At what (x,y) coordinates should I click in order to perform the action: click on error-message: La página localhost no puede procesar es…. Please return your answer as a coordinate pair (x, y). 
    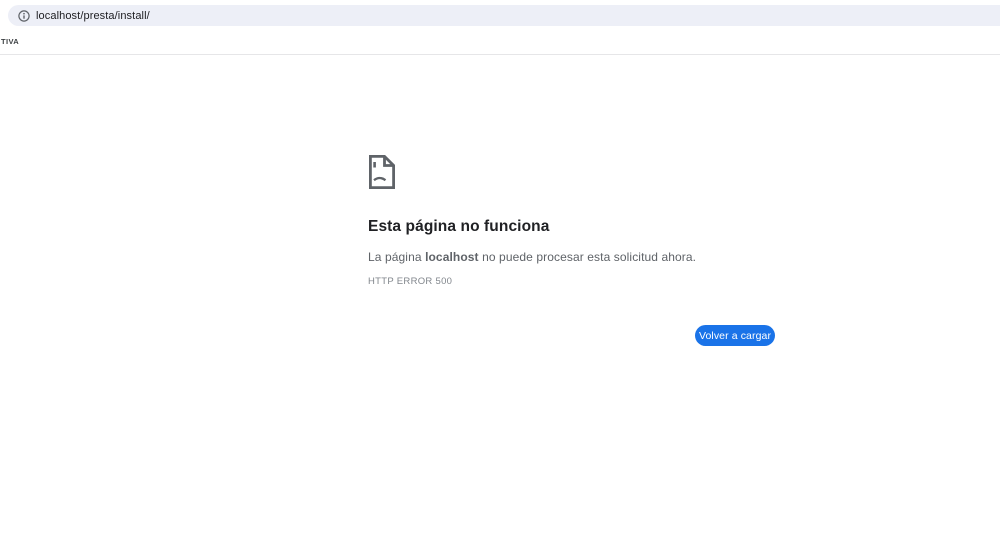
    Looking at the image, I should click on (532, 257).